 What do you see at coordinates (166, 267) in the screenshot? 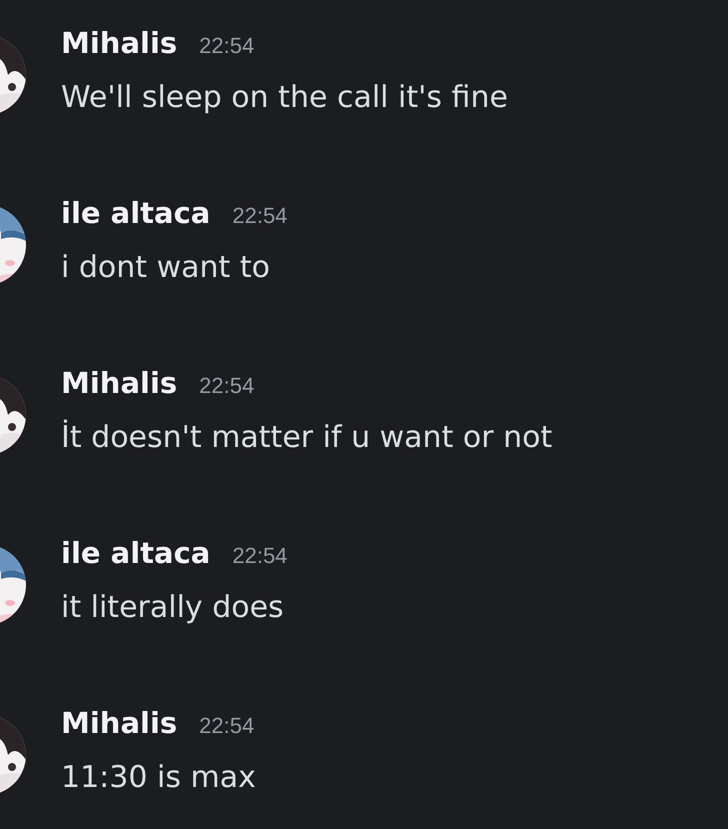
I see `message-text: i dont want to` at bounding box center [166, 267].